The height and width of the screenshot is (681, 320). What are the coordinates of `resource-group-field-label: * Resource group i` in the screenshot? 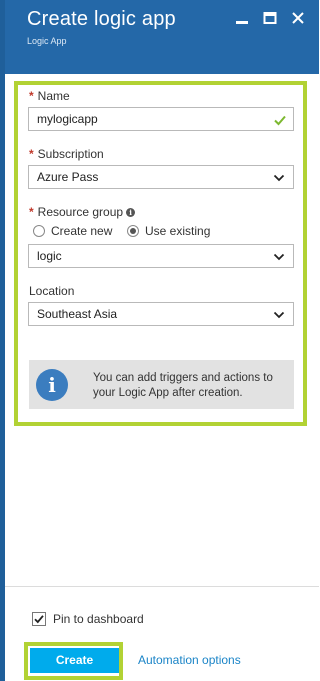 It's located at (82, 212).